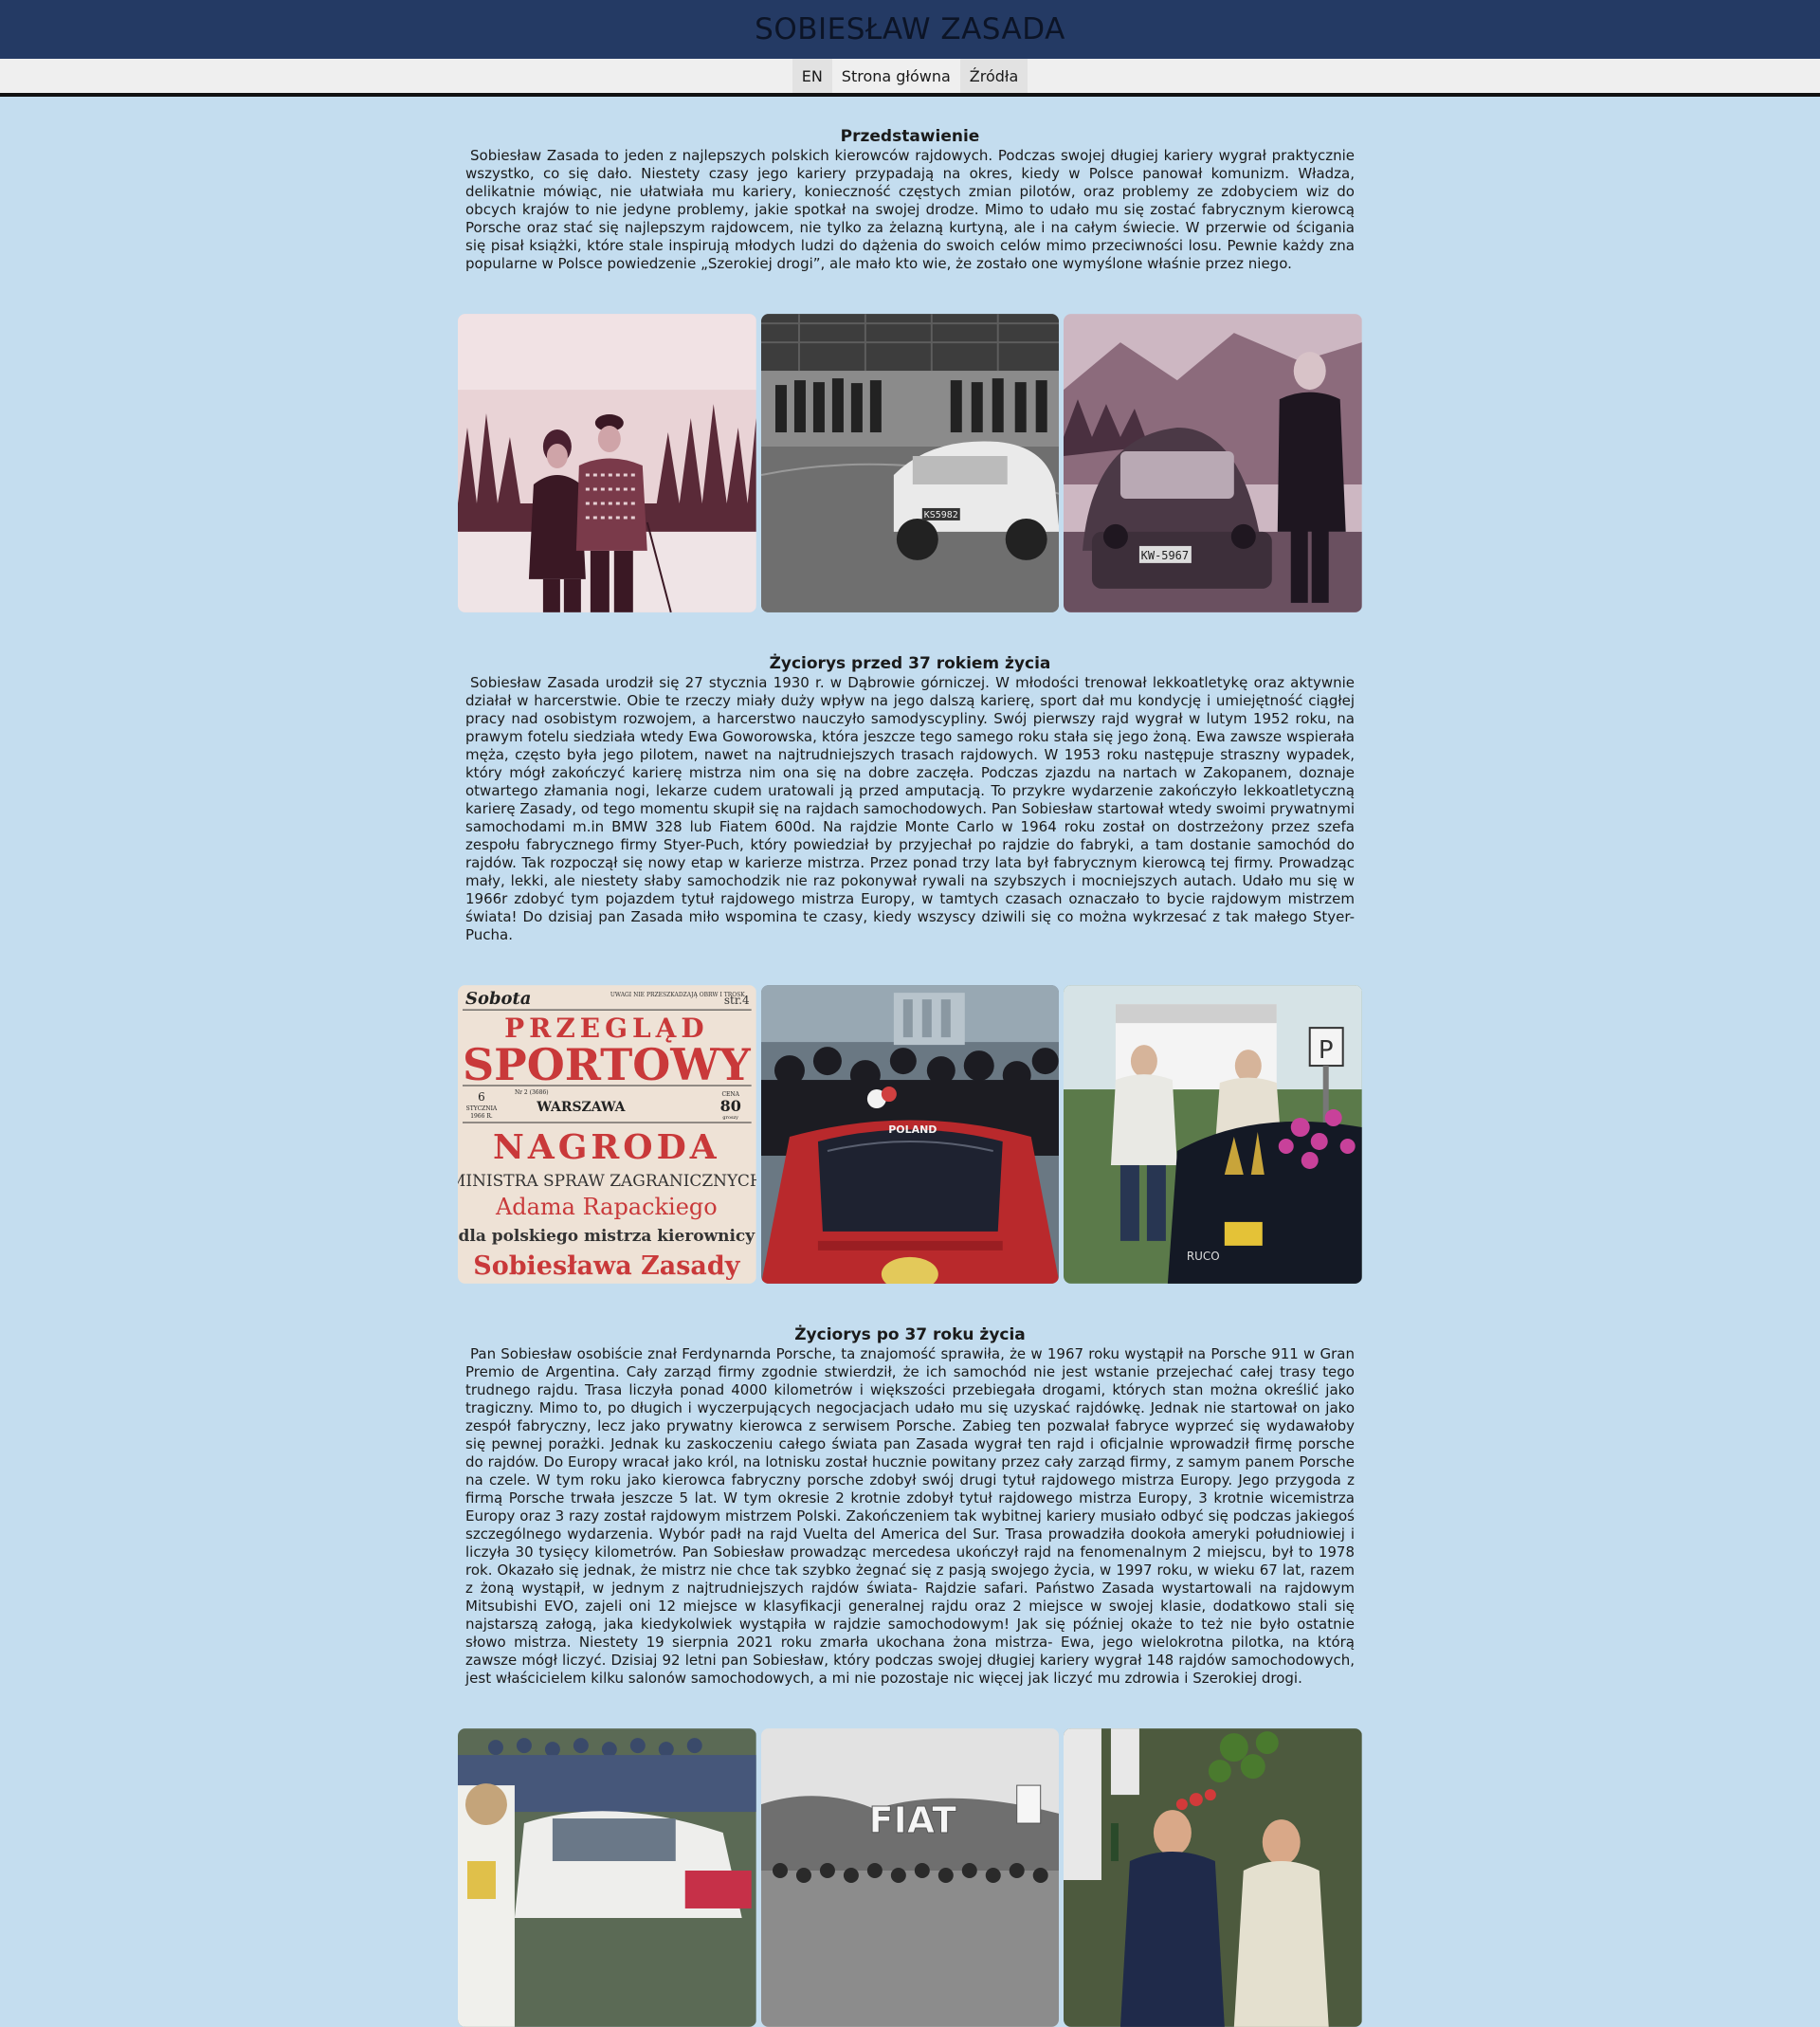 This screenshot has height=2027, width=1820. Describe the element at coordinates (607, 1236) in the screenshot. I see `newspaper-headline-4: dla polskiego mistrza kierownicy` at that location.